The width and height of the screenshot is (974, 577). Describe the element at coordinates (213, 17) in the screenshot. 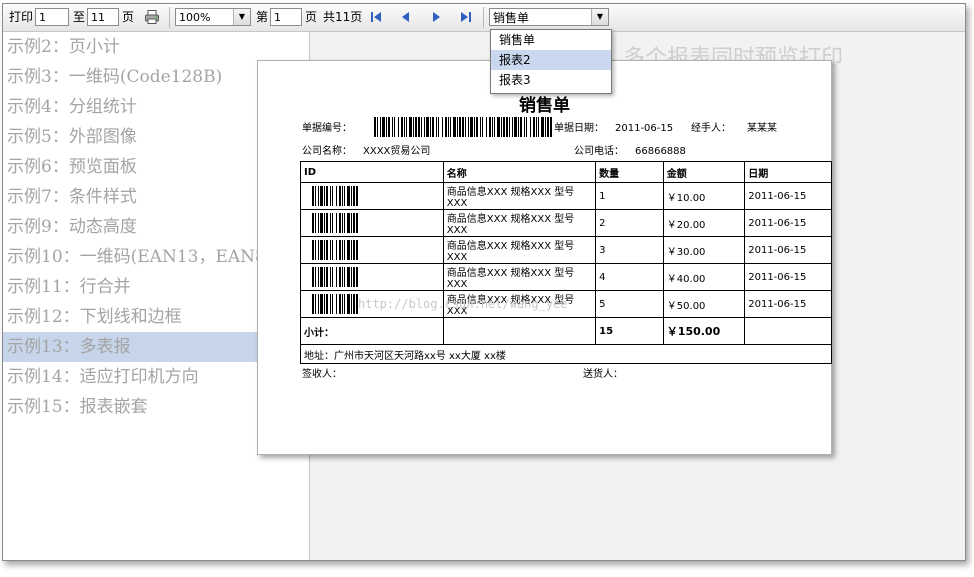

I see `zoom-select: 100% ▼` at that location.